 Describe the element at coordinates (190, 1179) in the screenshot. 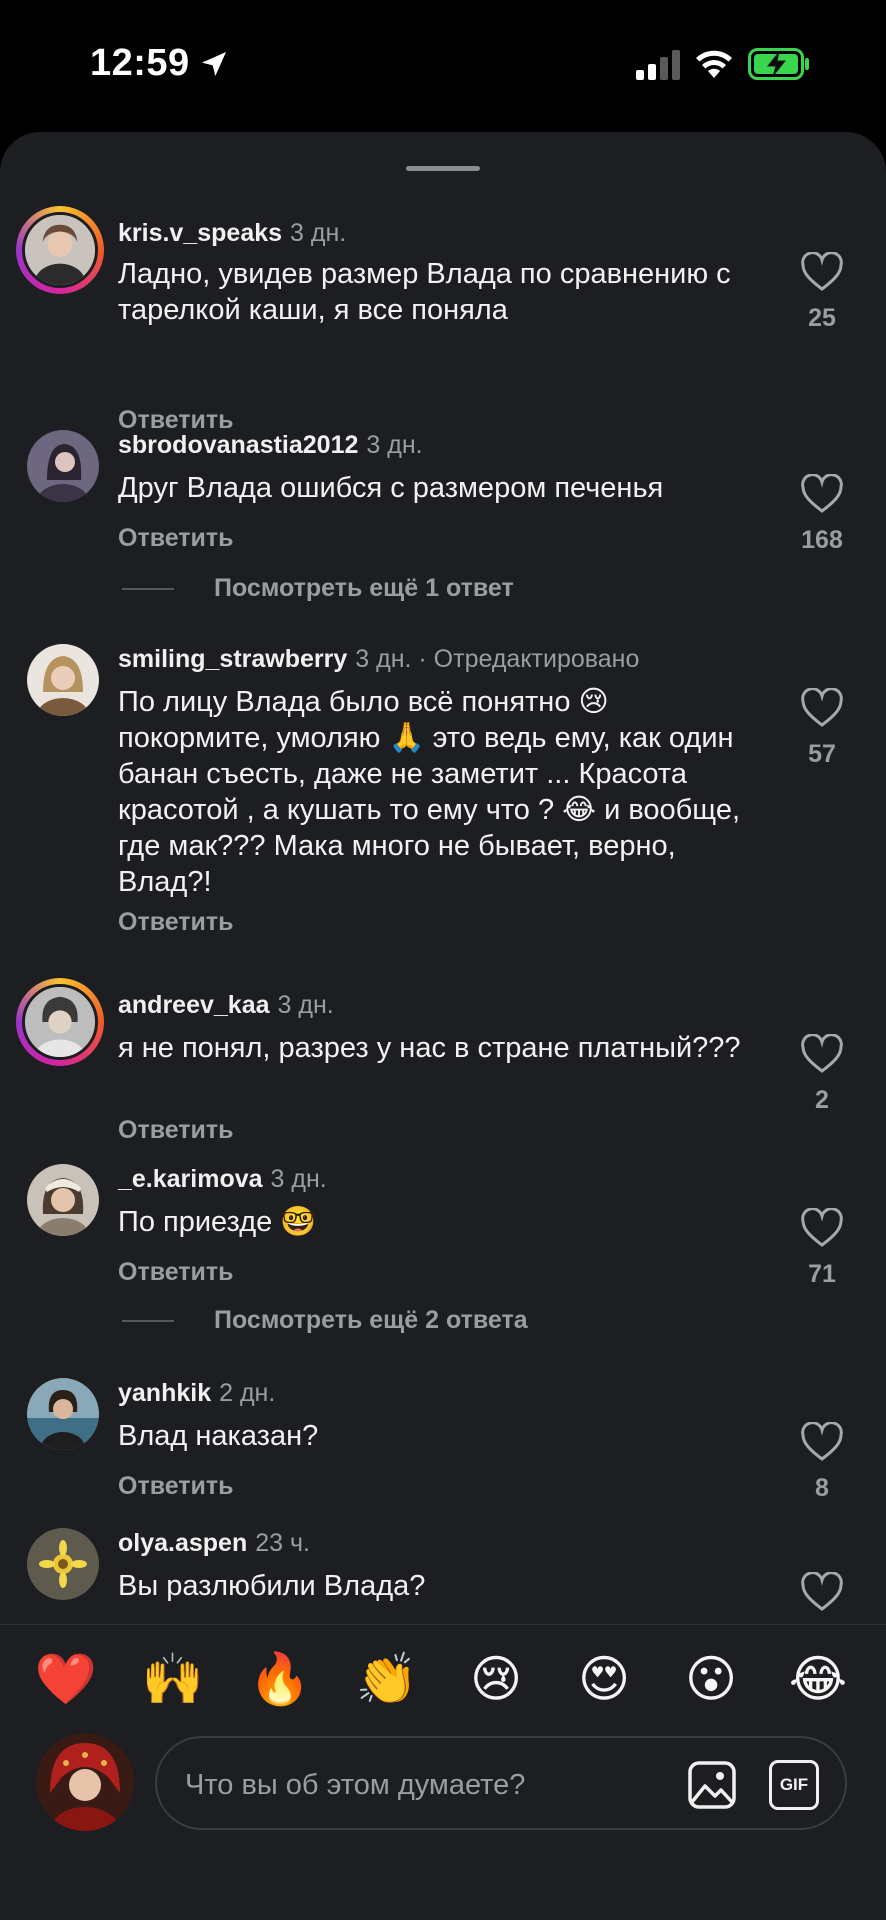

I see `comment-username: _e.karimova` at that location.